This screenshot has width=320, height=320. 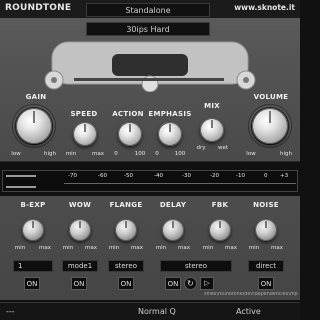 I want to click on delay-max-label: max, so click(x=184, y=248).